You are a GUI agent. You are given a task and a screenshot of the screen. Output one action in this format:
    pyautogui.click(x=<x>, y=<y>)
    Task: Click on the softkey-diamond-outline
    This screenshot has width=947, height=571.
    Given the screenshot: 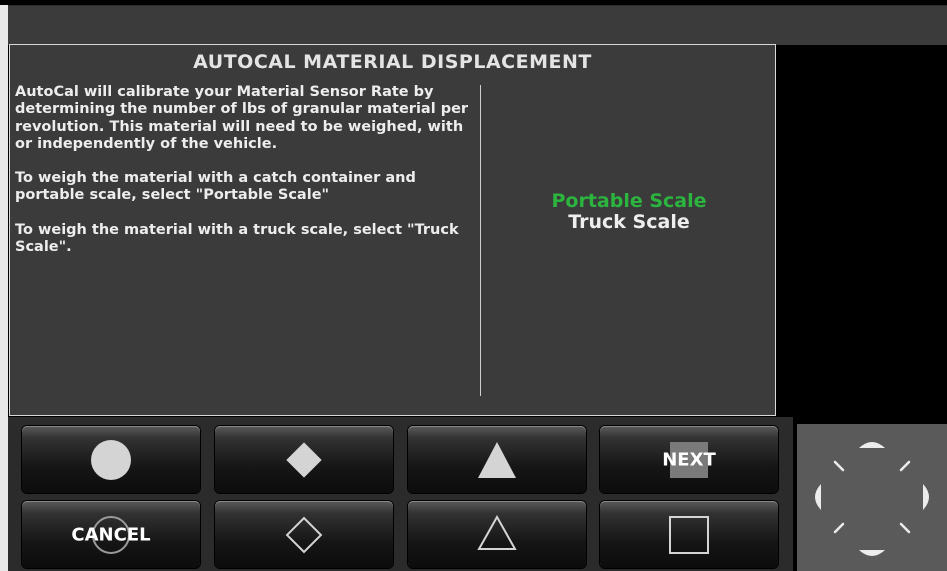 What is the action you would take?
    pyautogui.click(x=304, y=534)
    